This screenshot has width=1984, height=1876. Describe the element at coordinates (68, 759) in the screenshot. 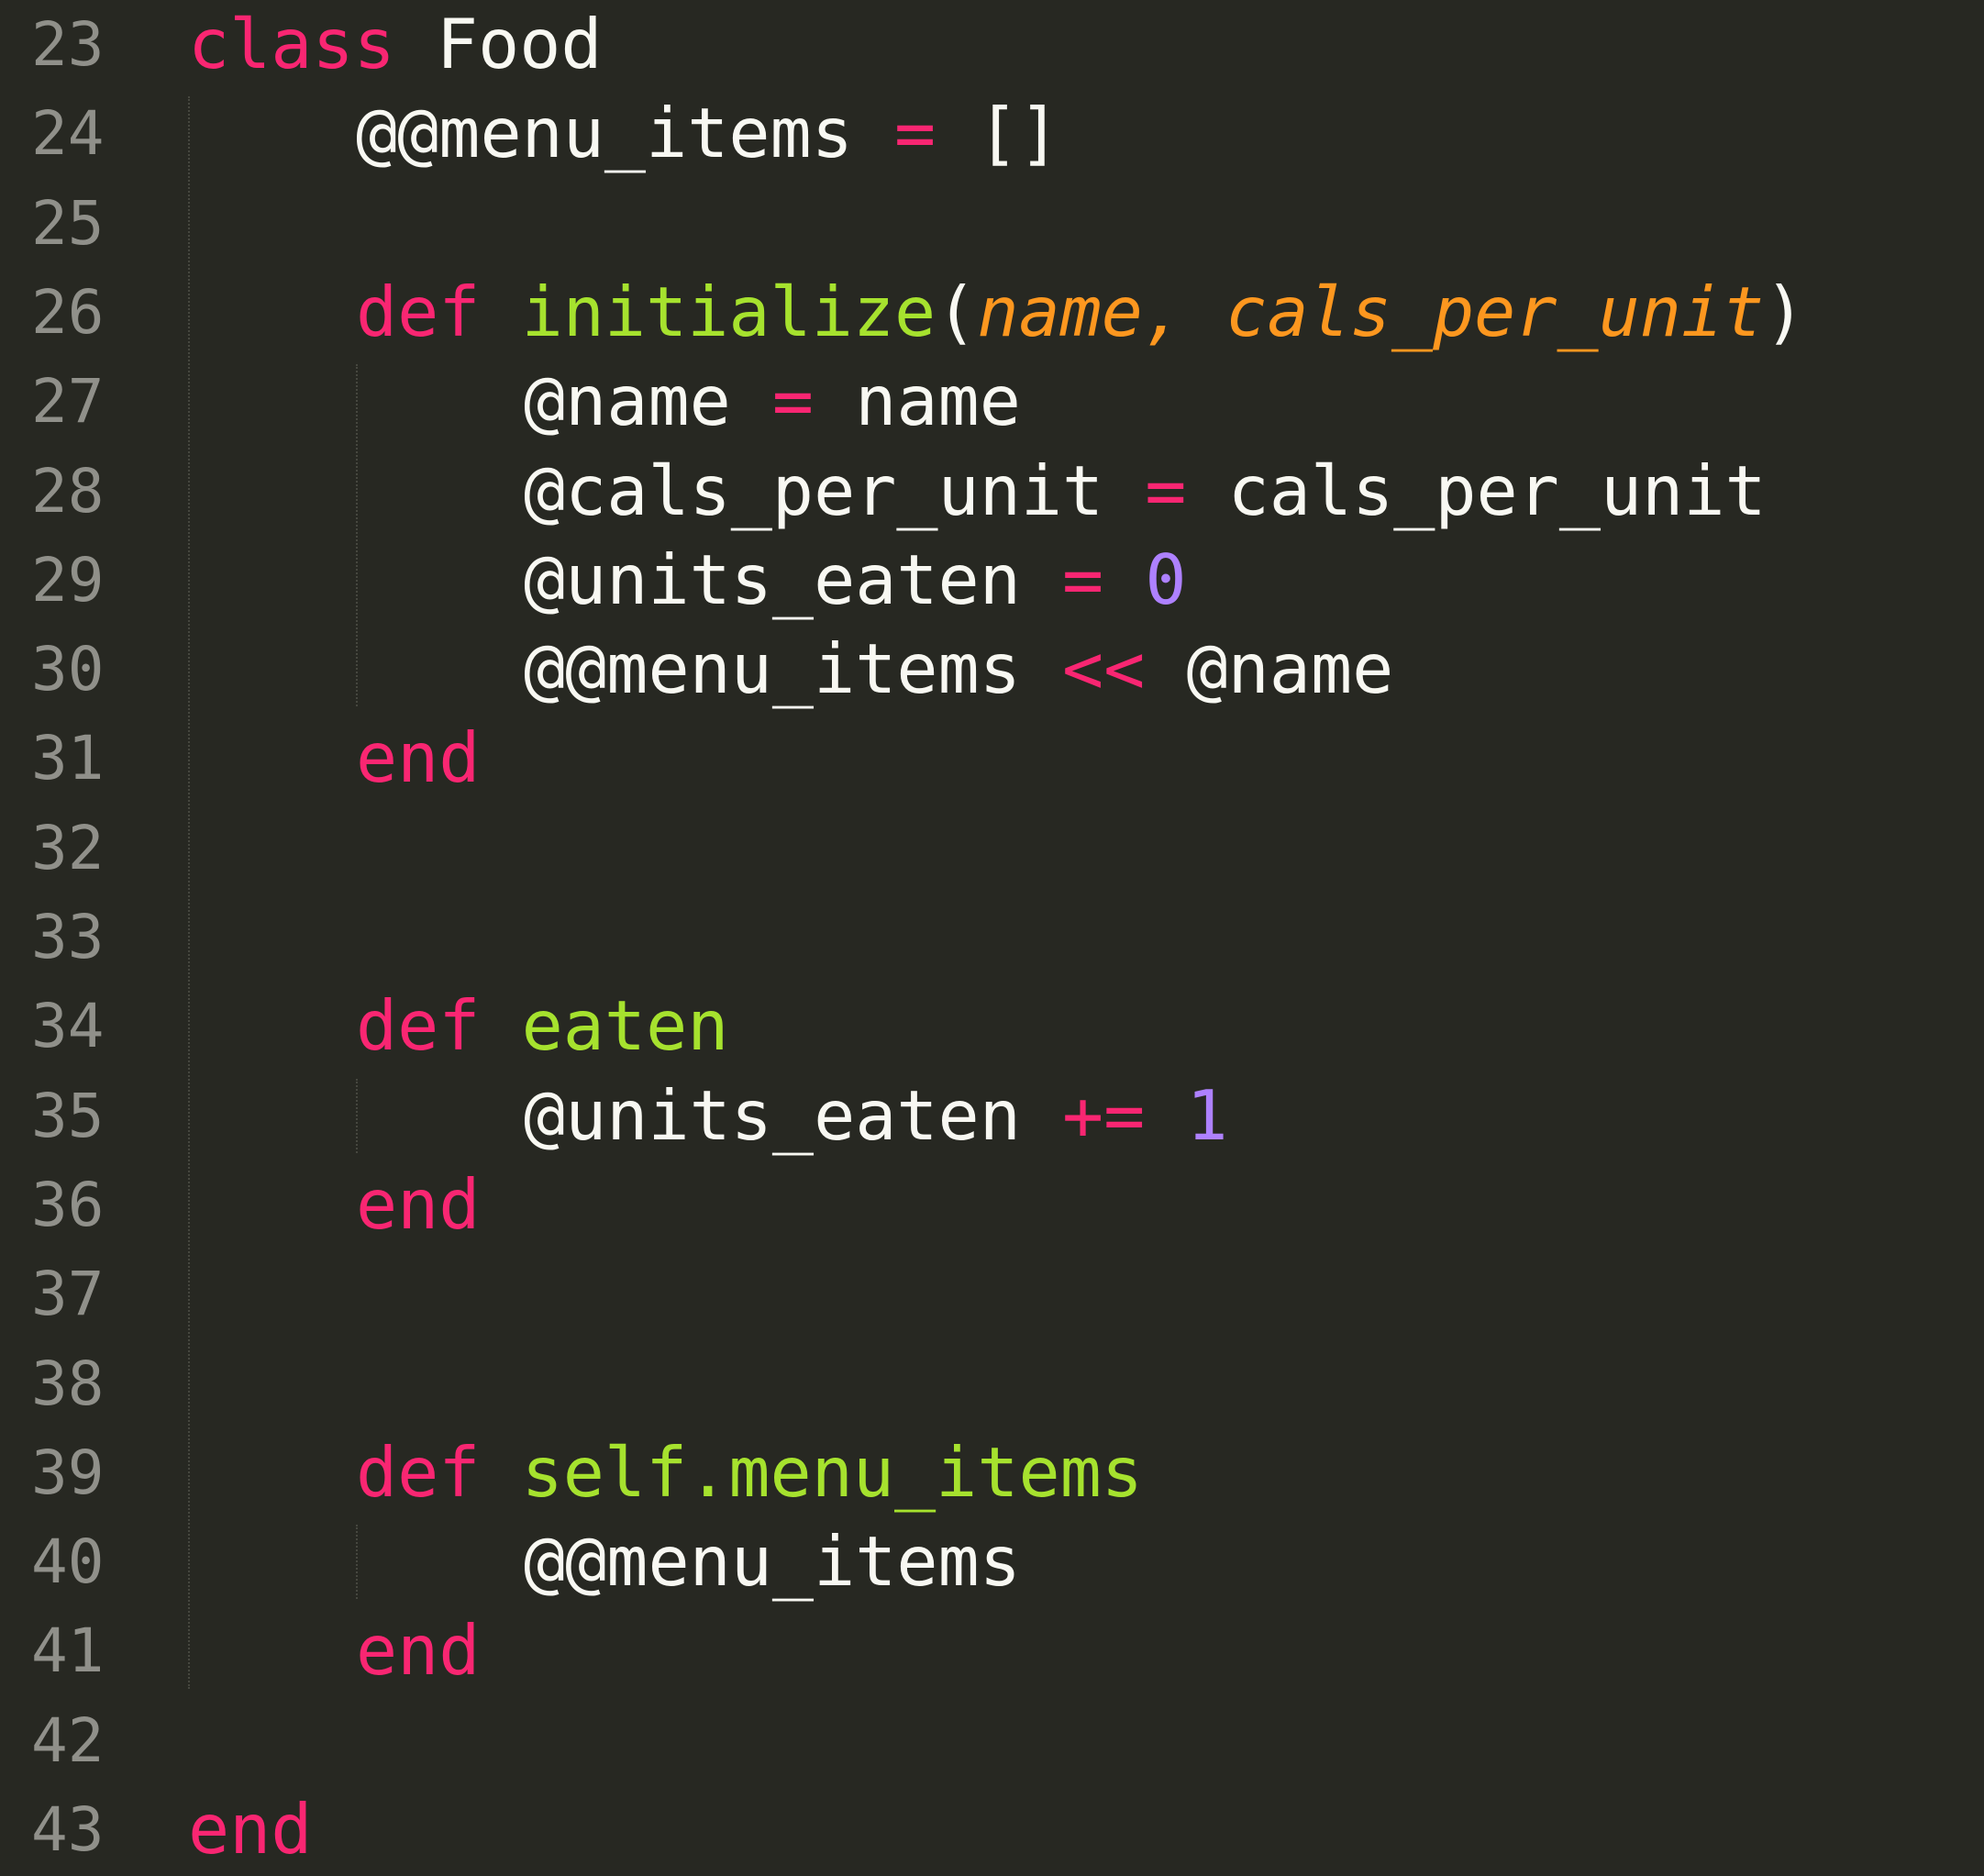

I see `line-number: 31` at that location.